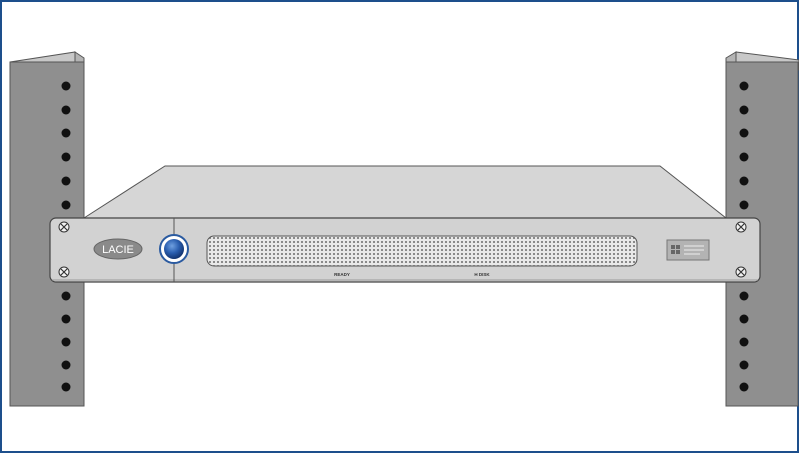 The image size is (799, 453). What do you see at coordinates (174, 249) in the screenshot?
I see `power-button-icon` at bounding box center [174, 249].